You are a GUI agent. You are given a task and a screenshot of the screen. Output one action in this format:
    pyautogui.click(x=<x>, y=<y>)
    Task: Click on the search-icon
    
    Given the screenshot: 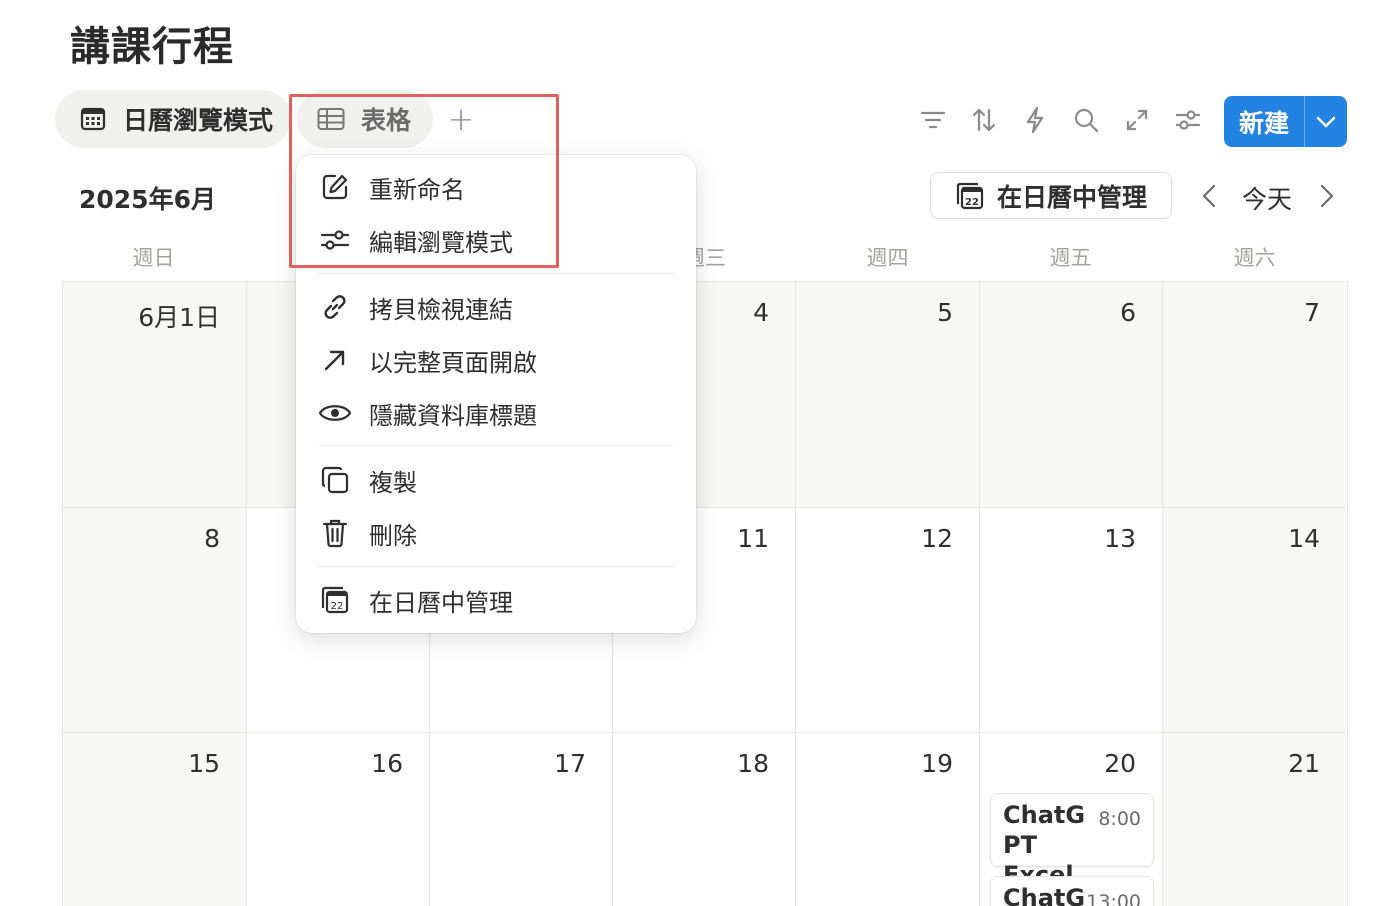 What is the action you would take?
    pyautogui.click(x=1086, y=120)
    